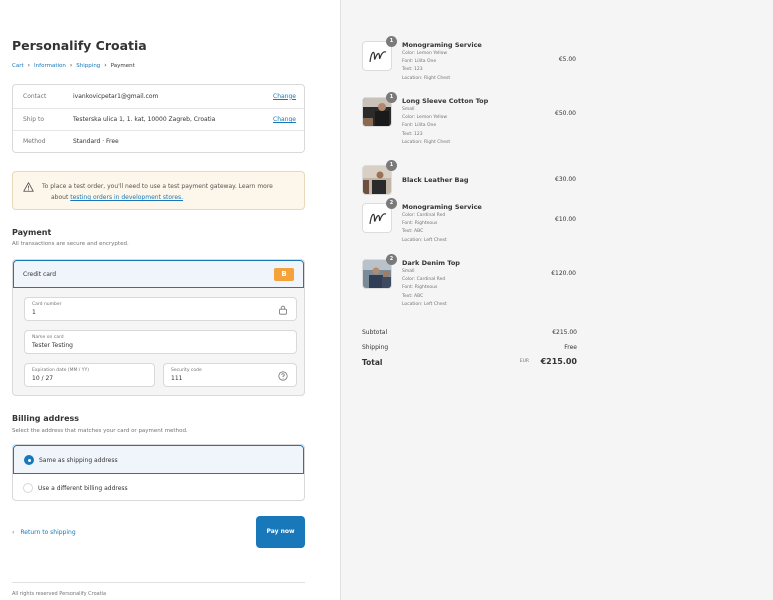 The width and height of the screenshot is (773, 600). What do you see at coordinates (40, 274) in the screenshot?
I see `credit-card-label: Credit card` at bounding box center [40, 274].